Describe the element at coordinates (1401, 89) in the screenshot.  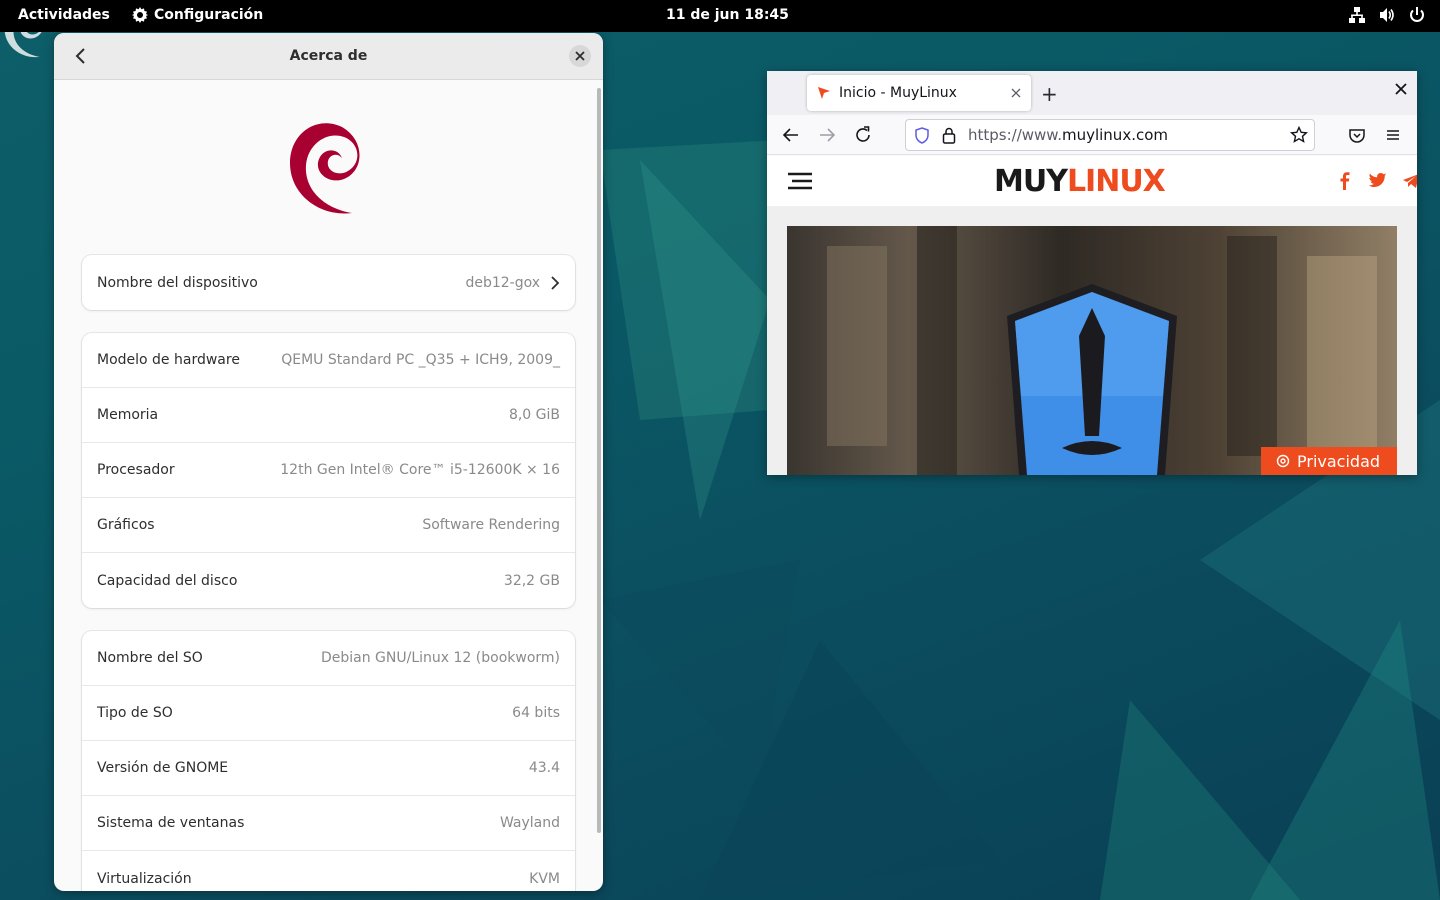
I see `window-close-icon` at that location.